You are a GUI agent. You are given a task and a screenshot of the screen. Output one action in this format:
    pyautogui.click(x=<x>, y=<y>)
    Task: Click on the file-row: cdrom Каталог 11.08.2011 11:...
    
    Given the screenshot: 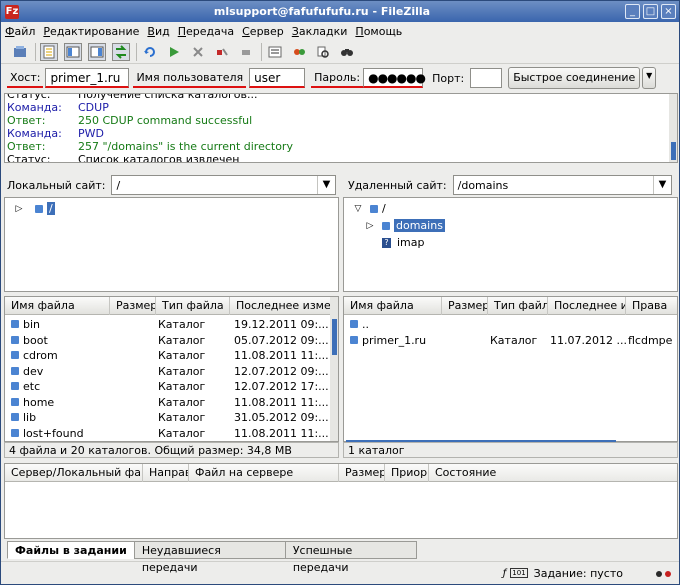 What is the action you would take?
    pyautogui.click(x=168, y=355)
    